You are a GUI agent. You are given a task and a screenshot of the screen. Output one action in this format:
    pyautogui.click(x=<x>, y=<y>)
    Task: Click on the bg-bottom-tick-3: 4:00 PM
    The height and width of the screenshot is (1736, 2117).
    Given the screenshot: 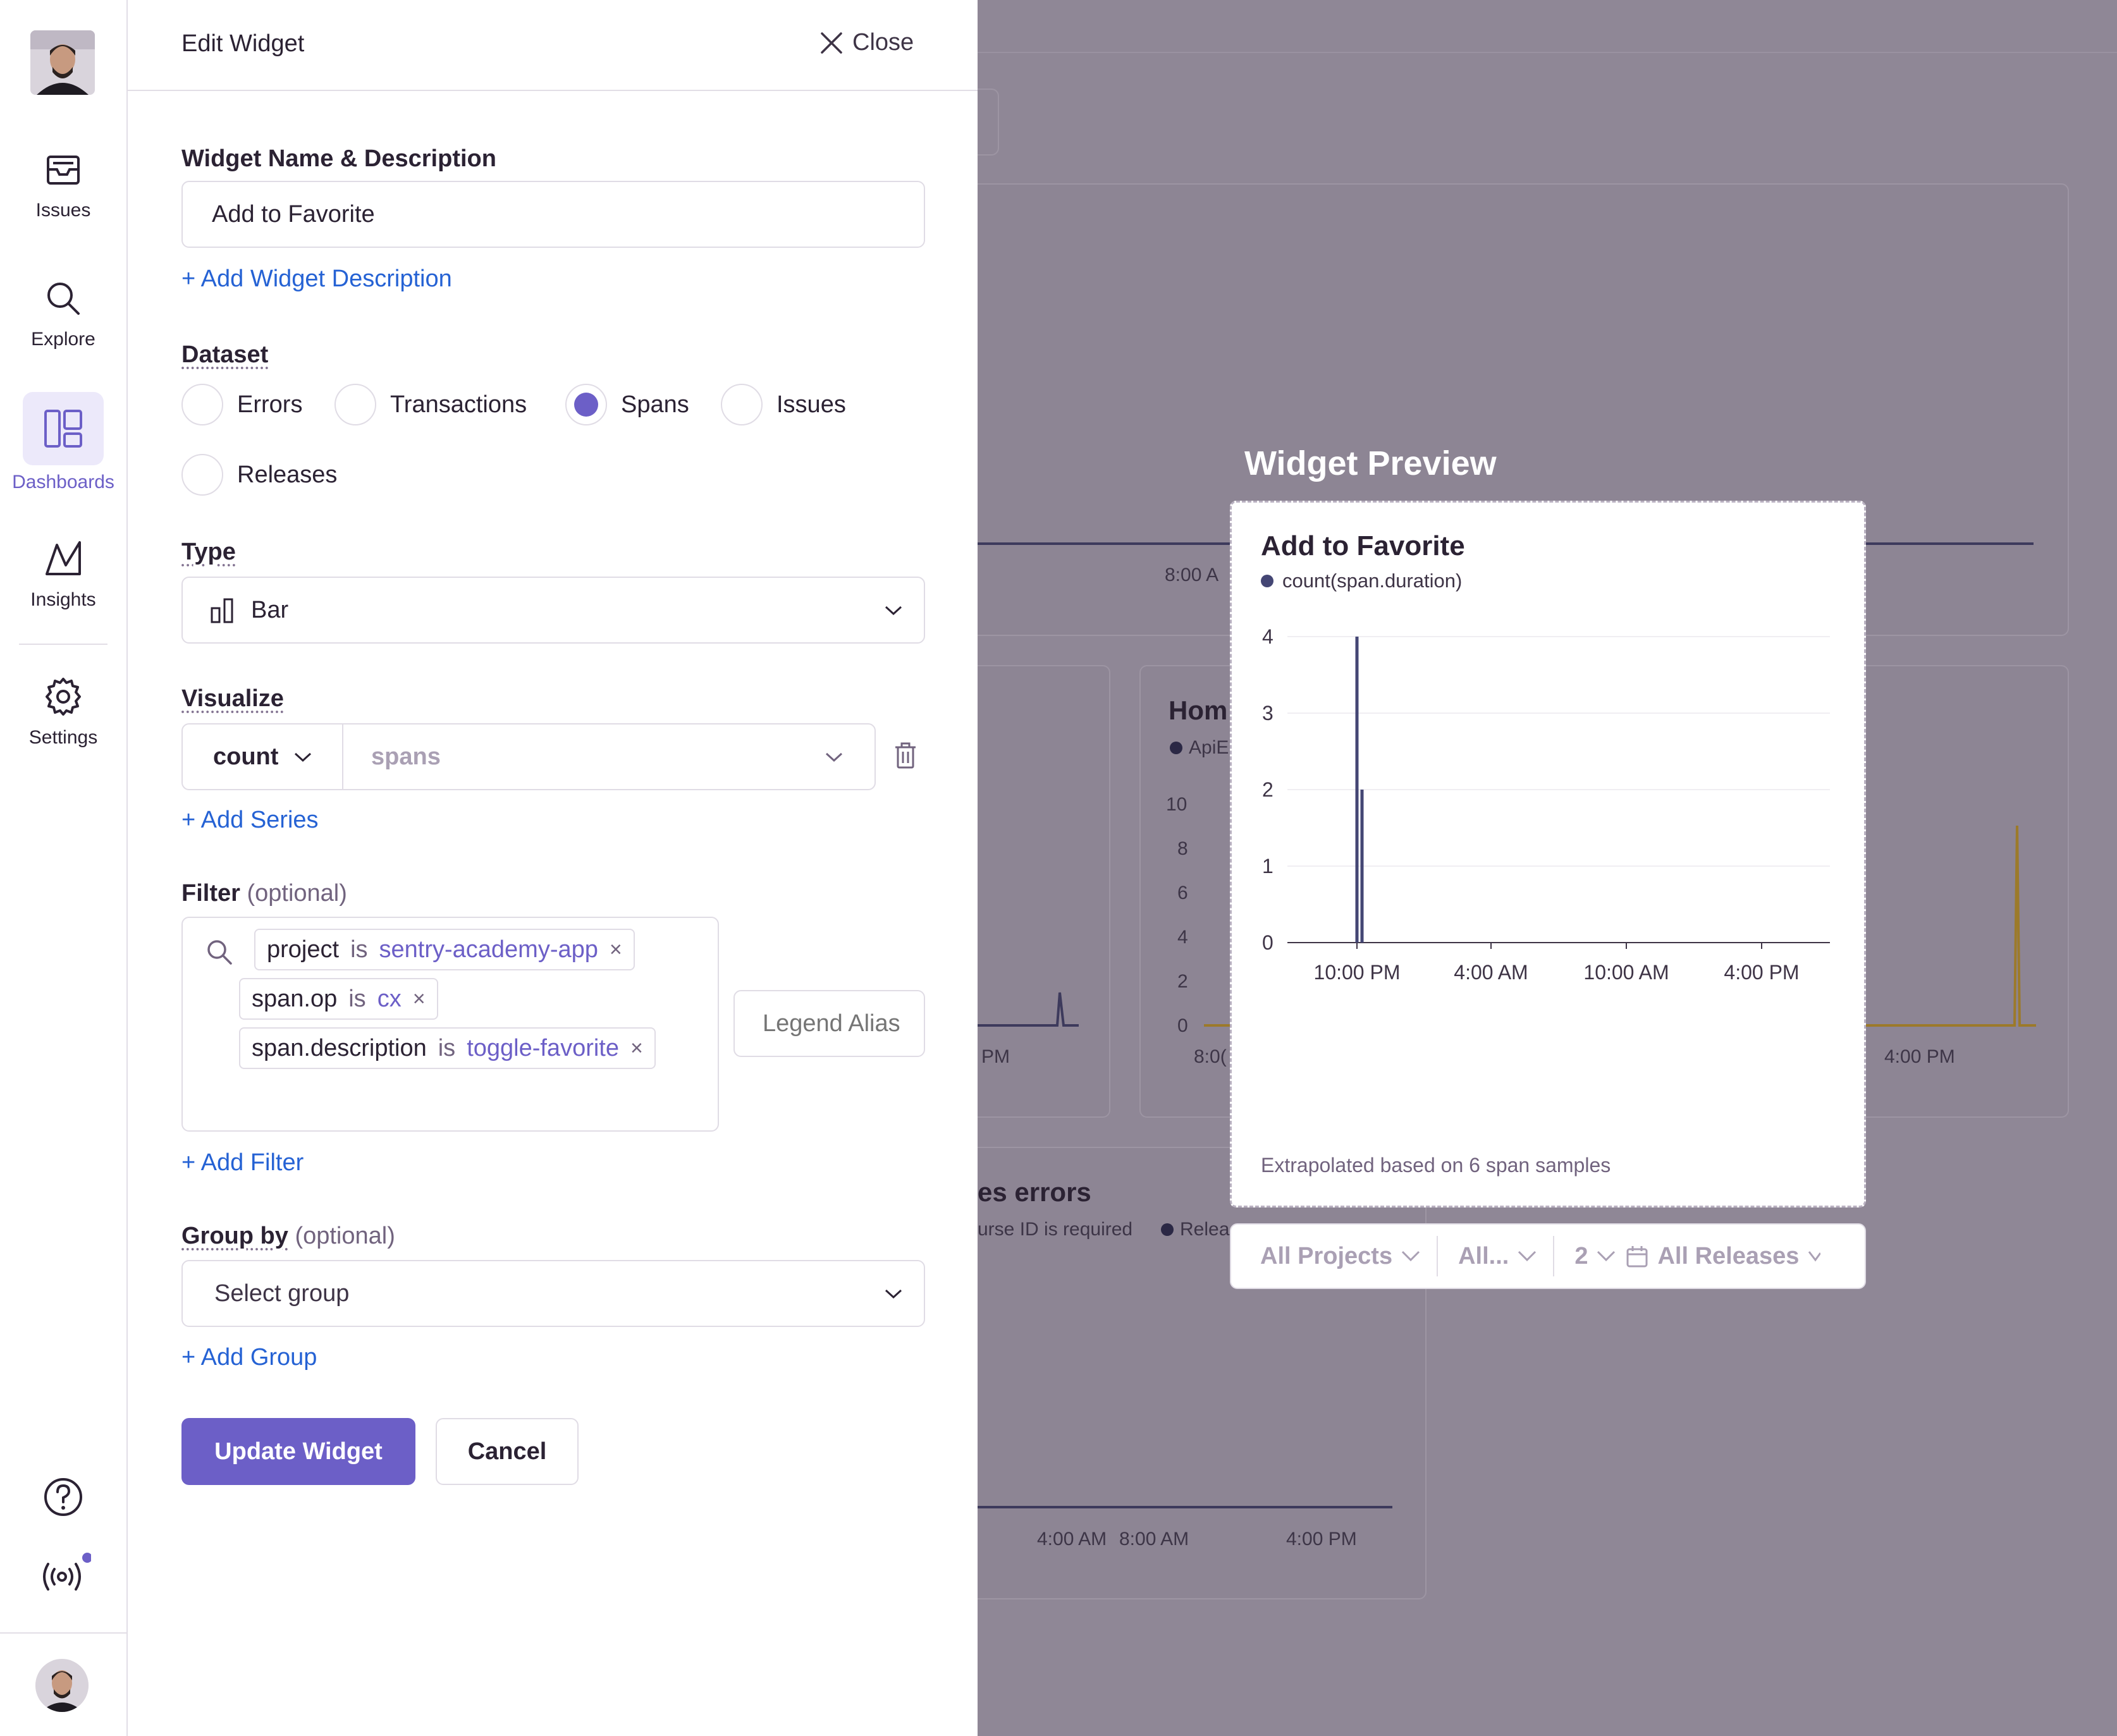 What is the action you would take?
    pyautogui.click(x=1322, y=1539)
    